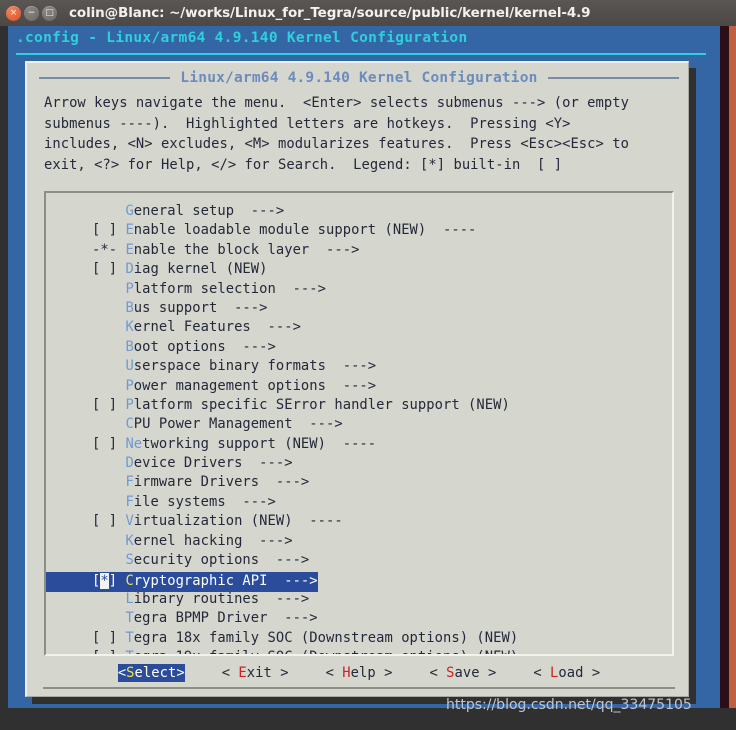 Image resolution: width=736 pixels, height=730 pixels. What do you see at coordinates (129, 346) in the screenshot?
I see `menu-item-hotkey: B` at bounding box center [129, 346].